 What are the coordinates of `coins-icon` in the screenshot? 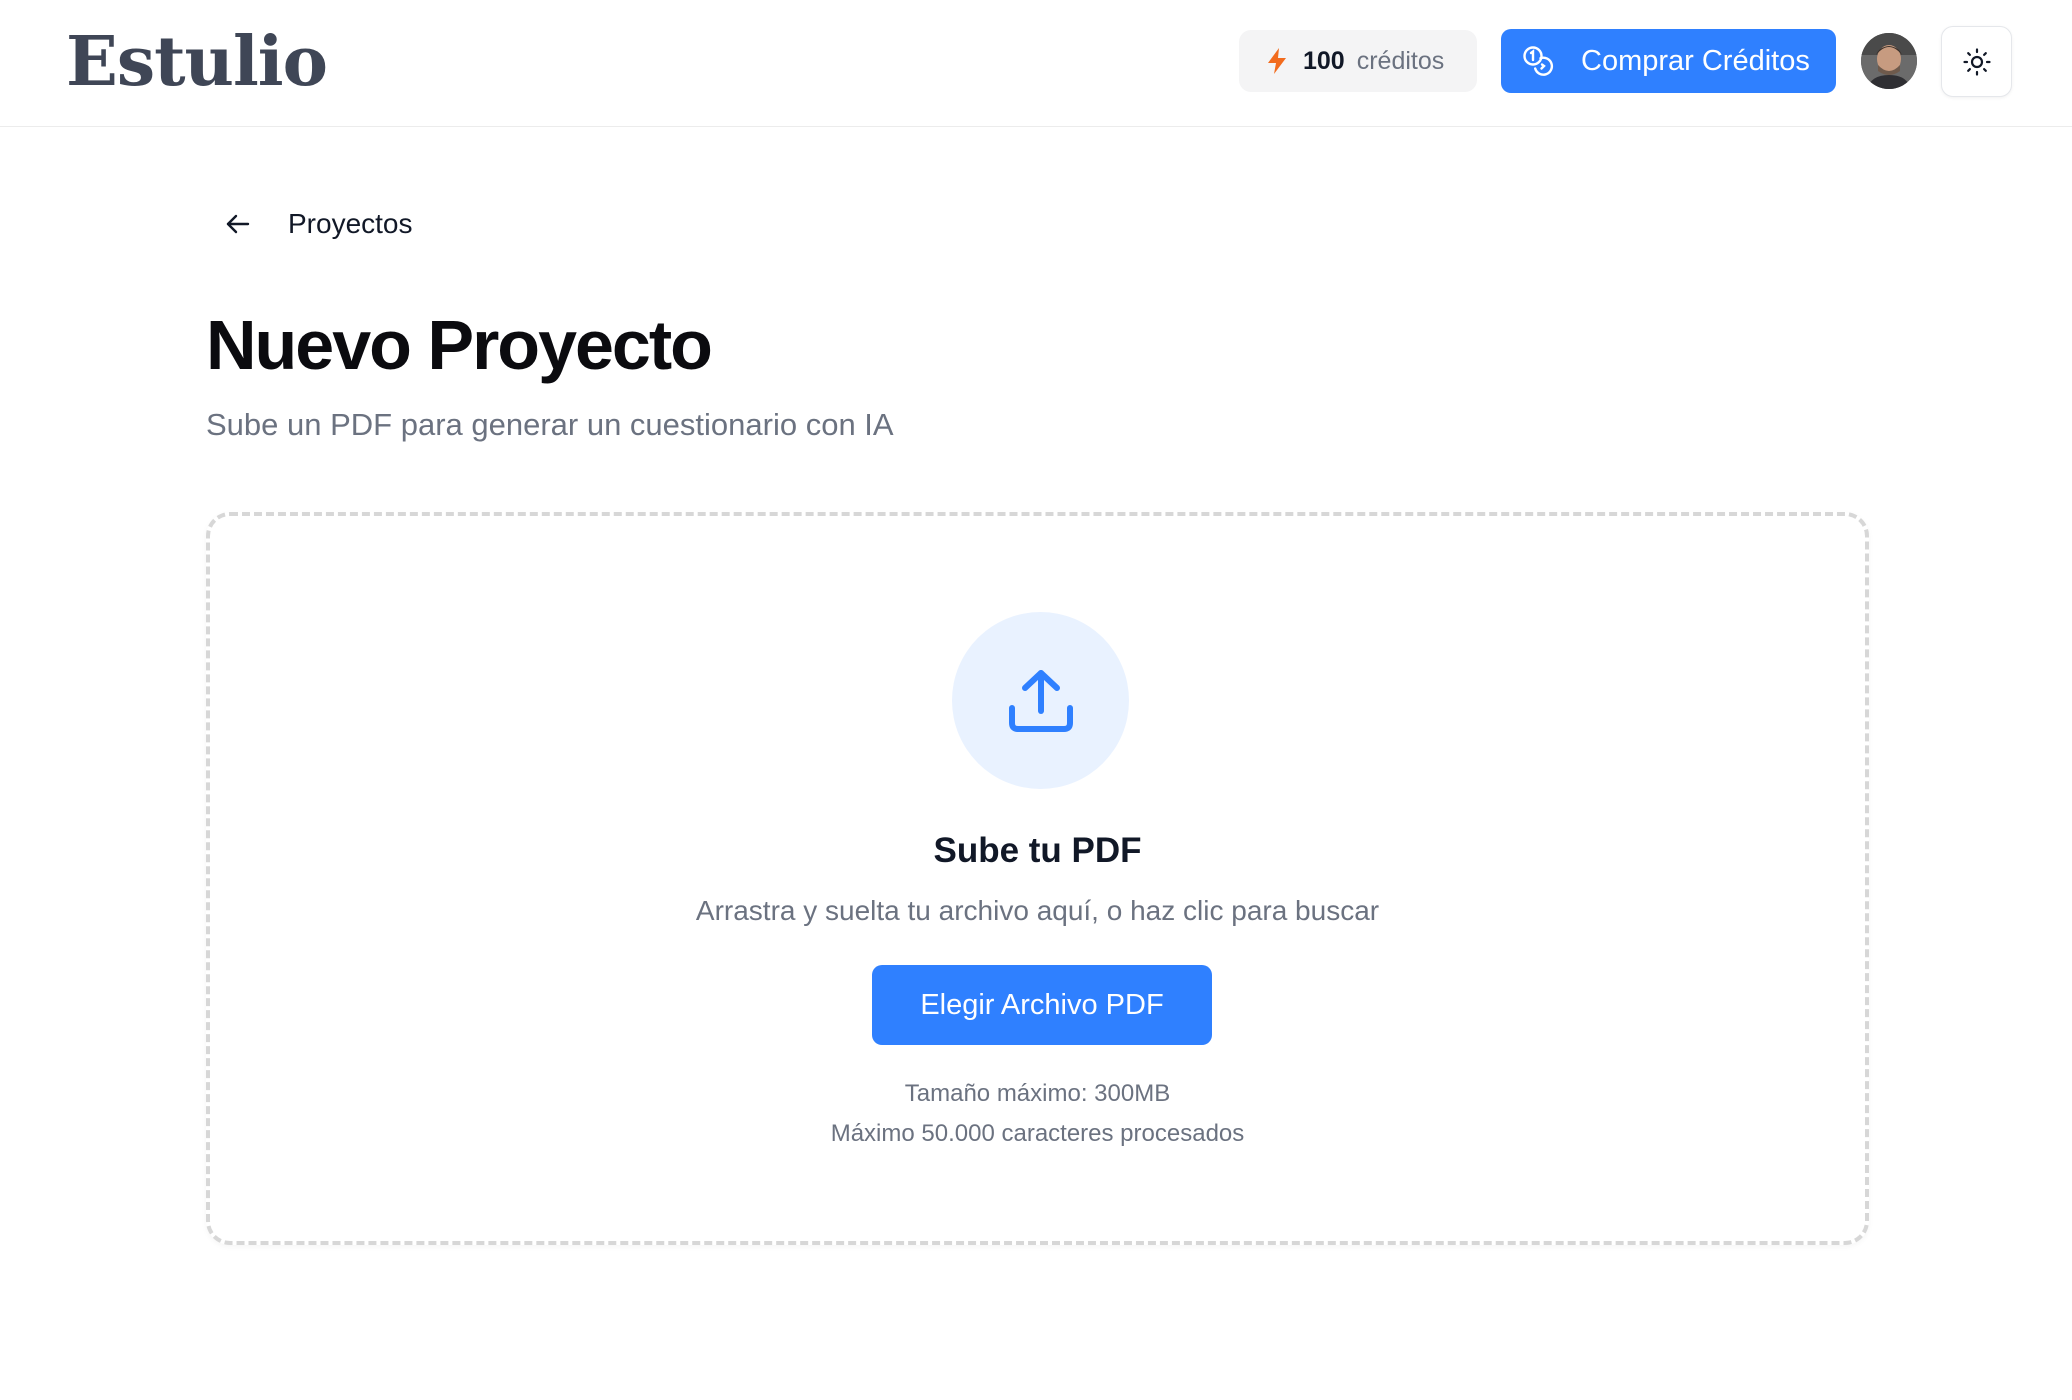 It's located at (1538, 61).